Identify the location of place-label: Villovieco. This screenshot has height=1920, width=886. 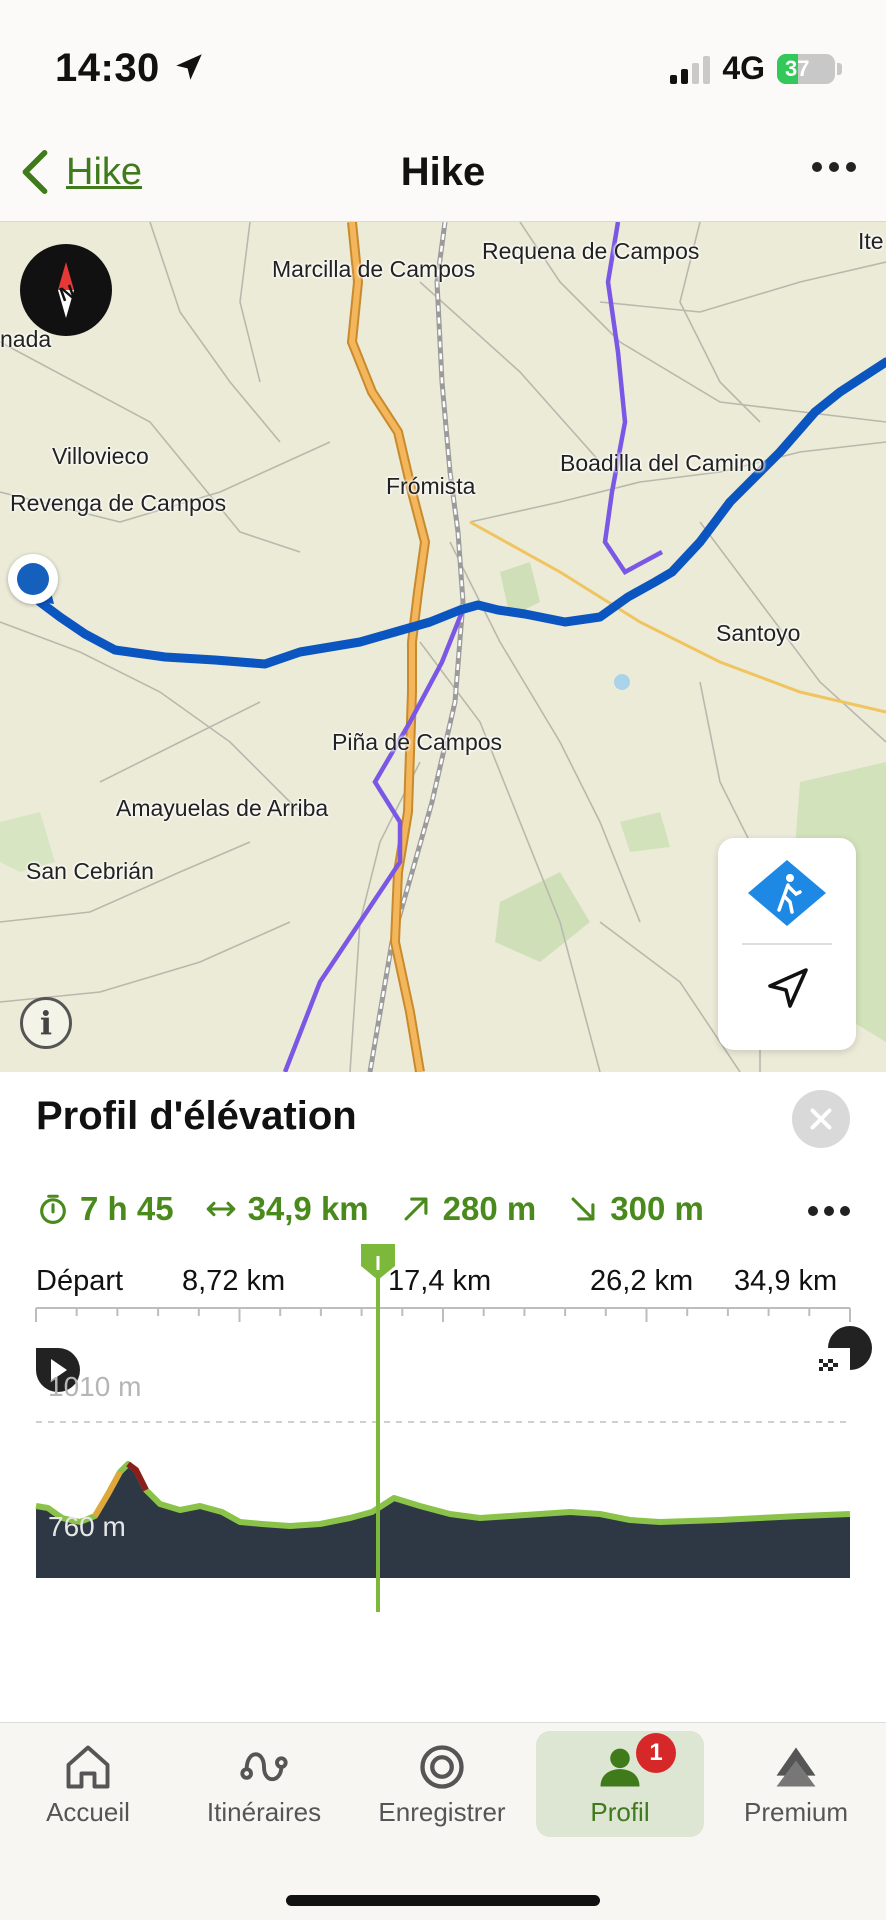
(100, 456).